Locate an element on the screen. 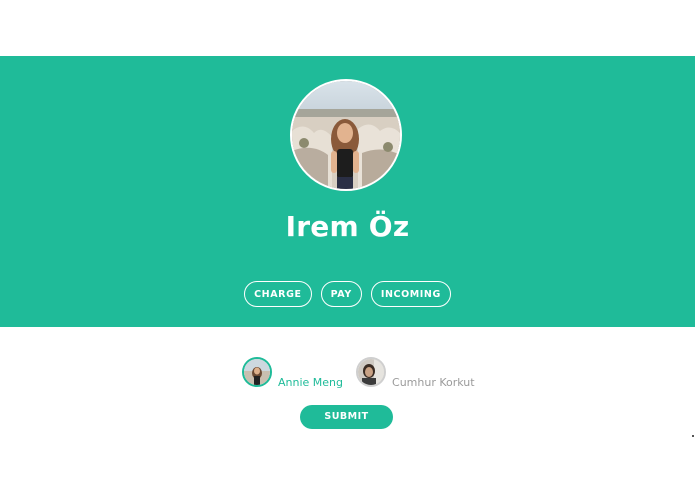 The width and height of the screenshot is (695, 494). profile-avatar is located at coordinates (346, 135).